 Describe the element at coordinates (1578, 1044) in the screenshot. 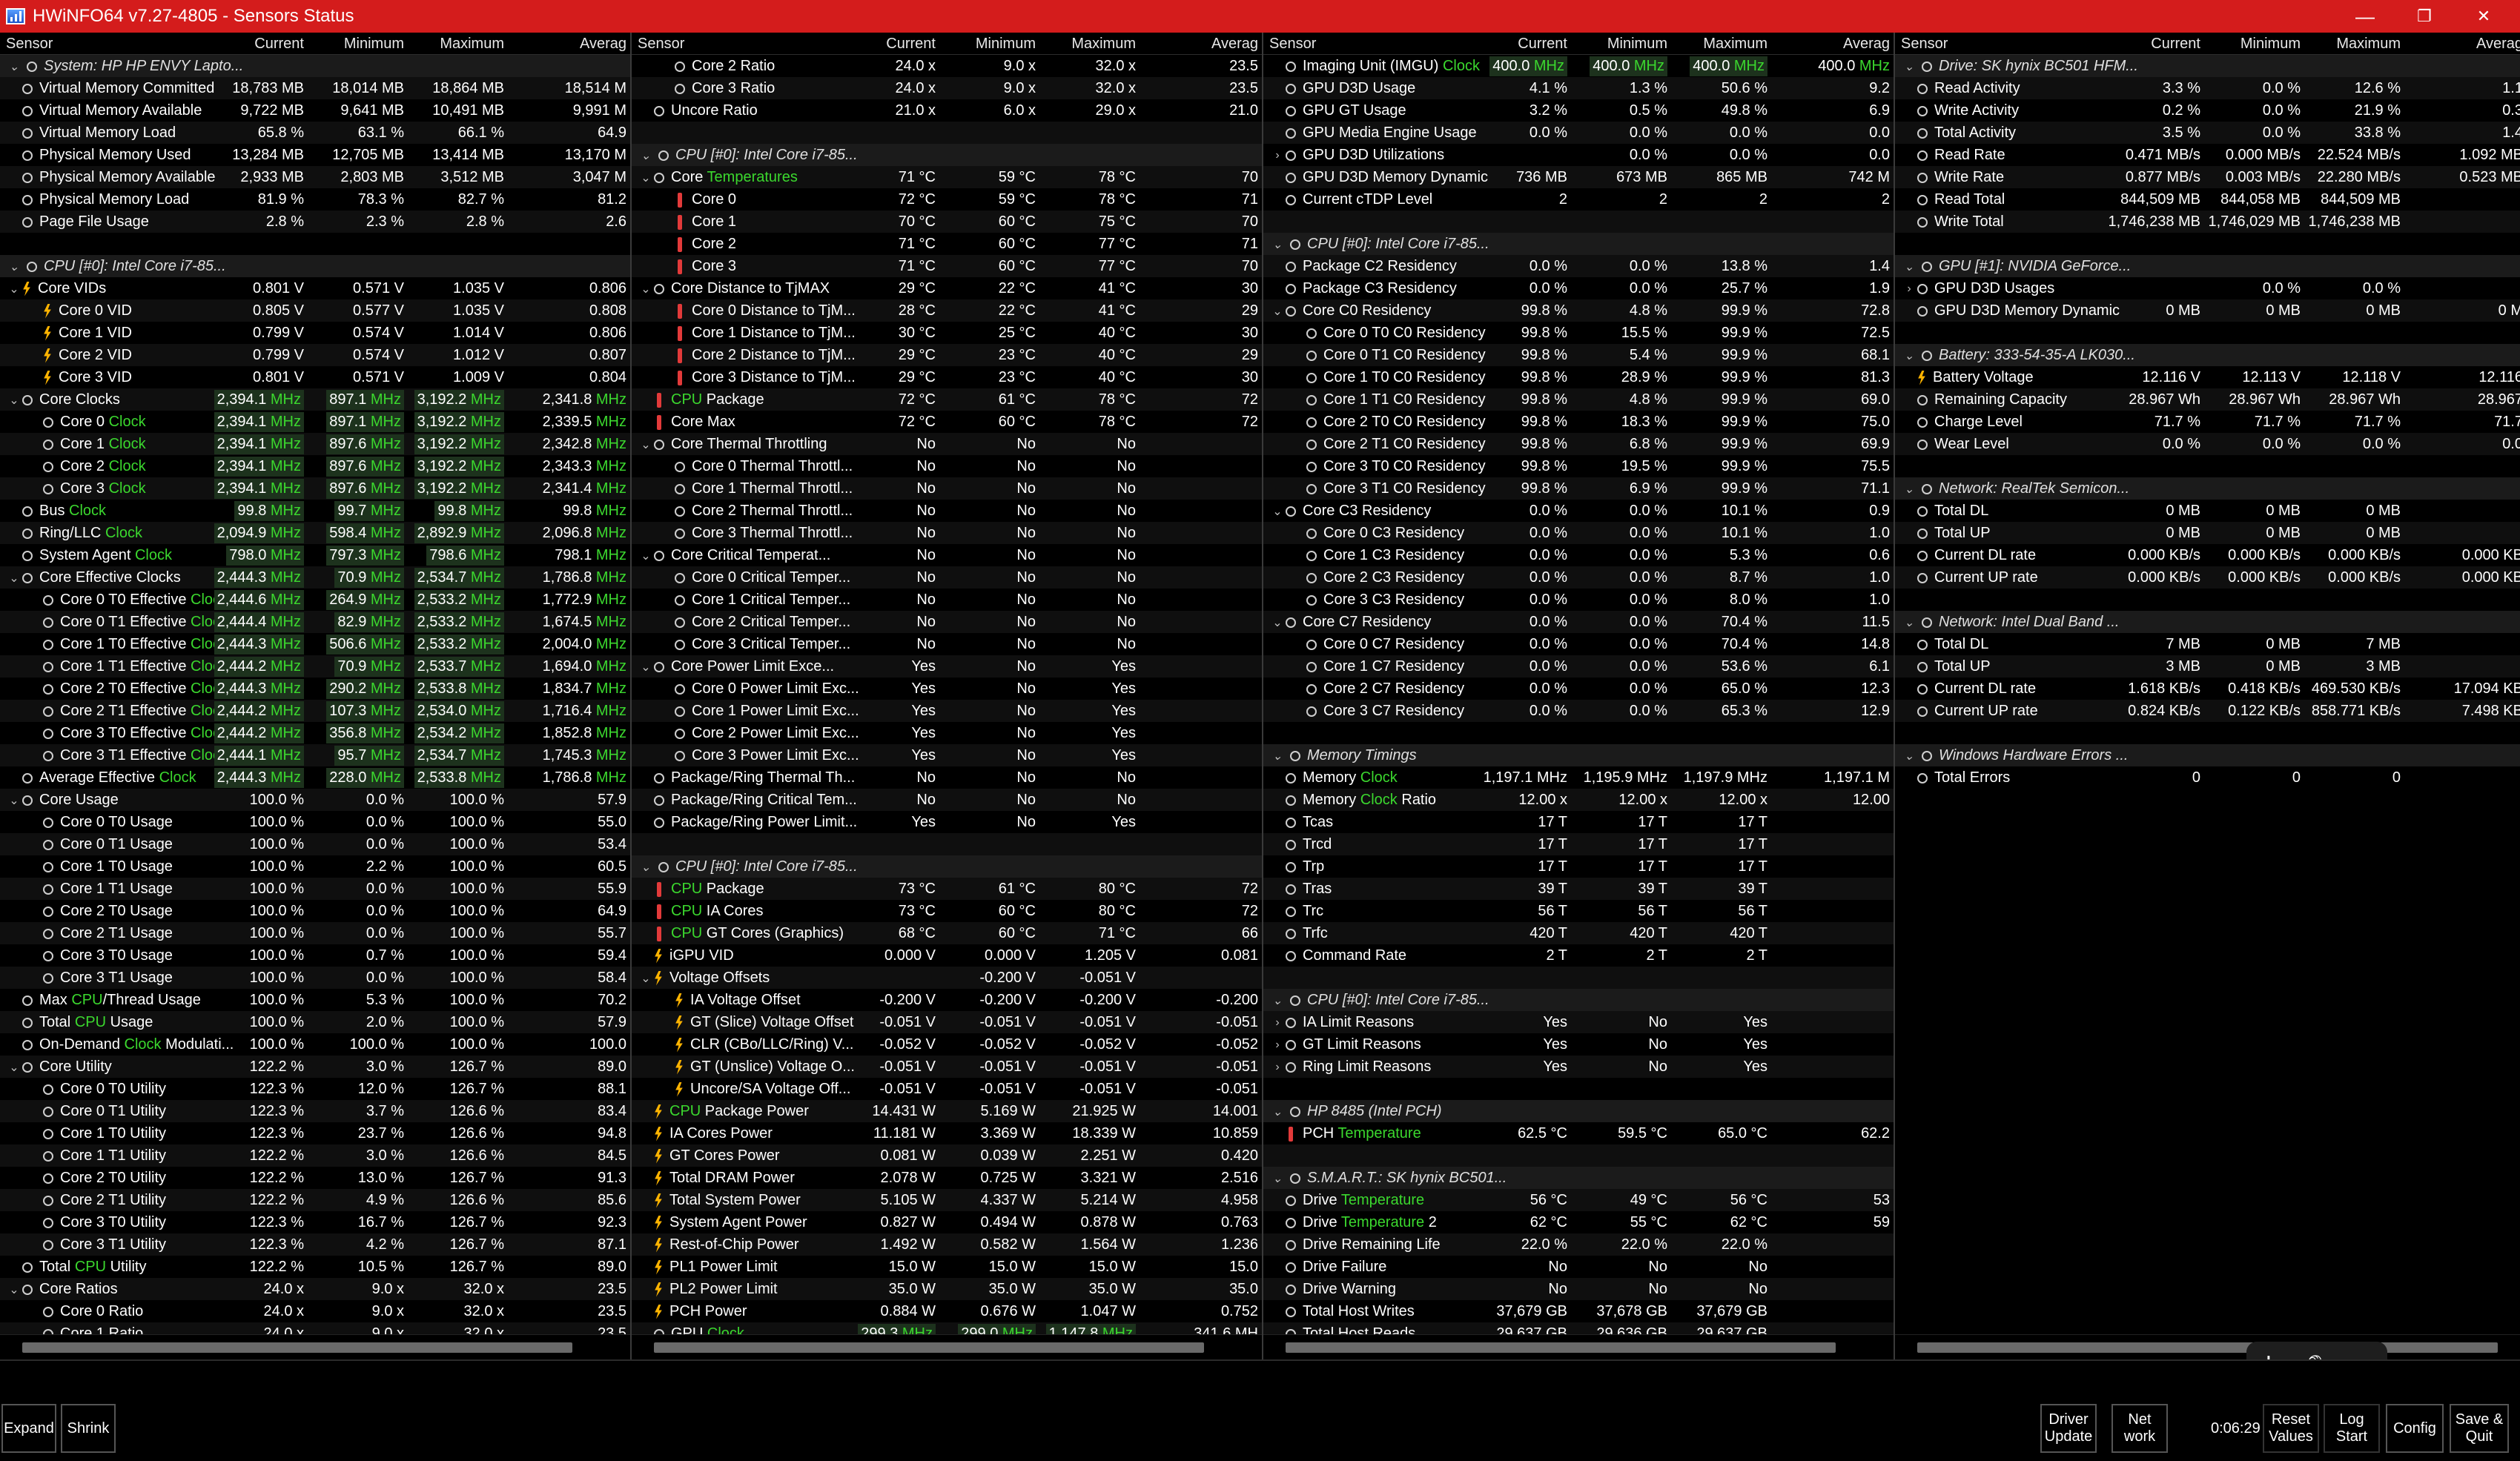

I see `sensor-row: › GT Limit Reasons Yes No Yes` at that location.